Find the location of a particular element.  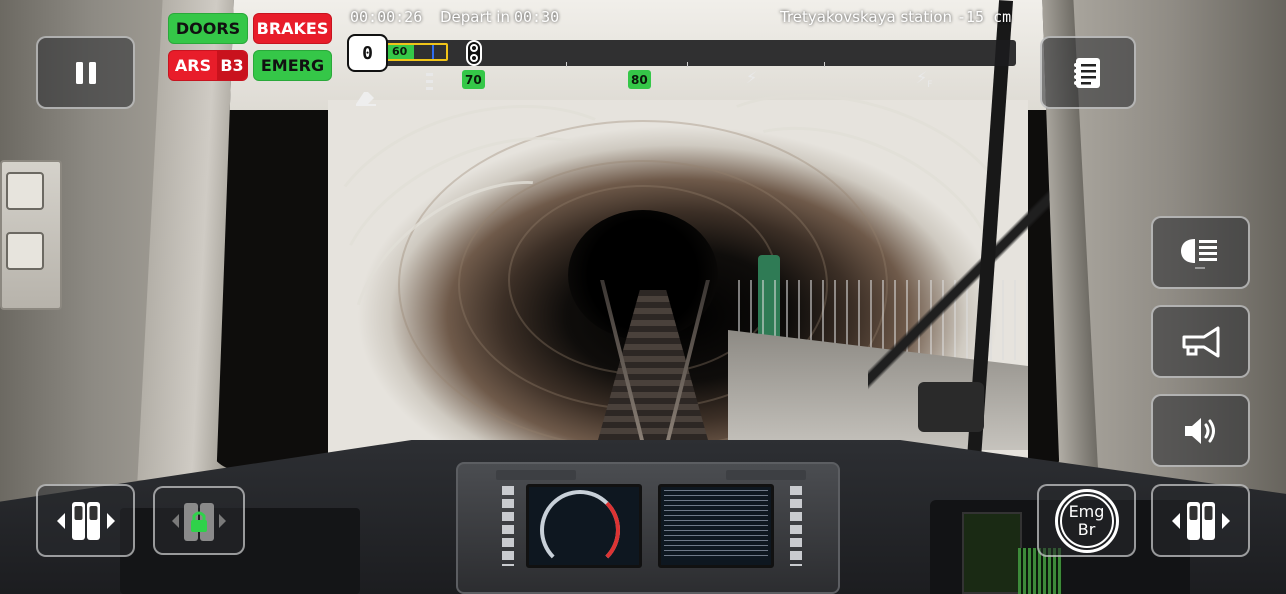

headlight-icon is located at coordinates (1198, 253).